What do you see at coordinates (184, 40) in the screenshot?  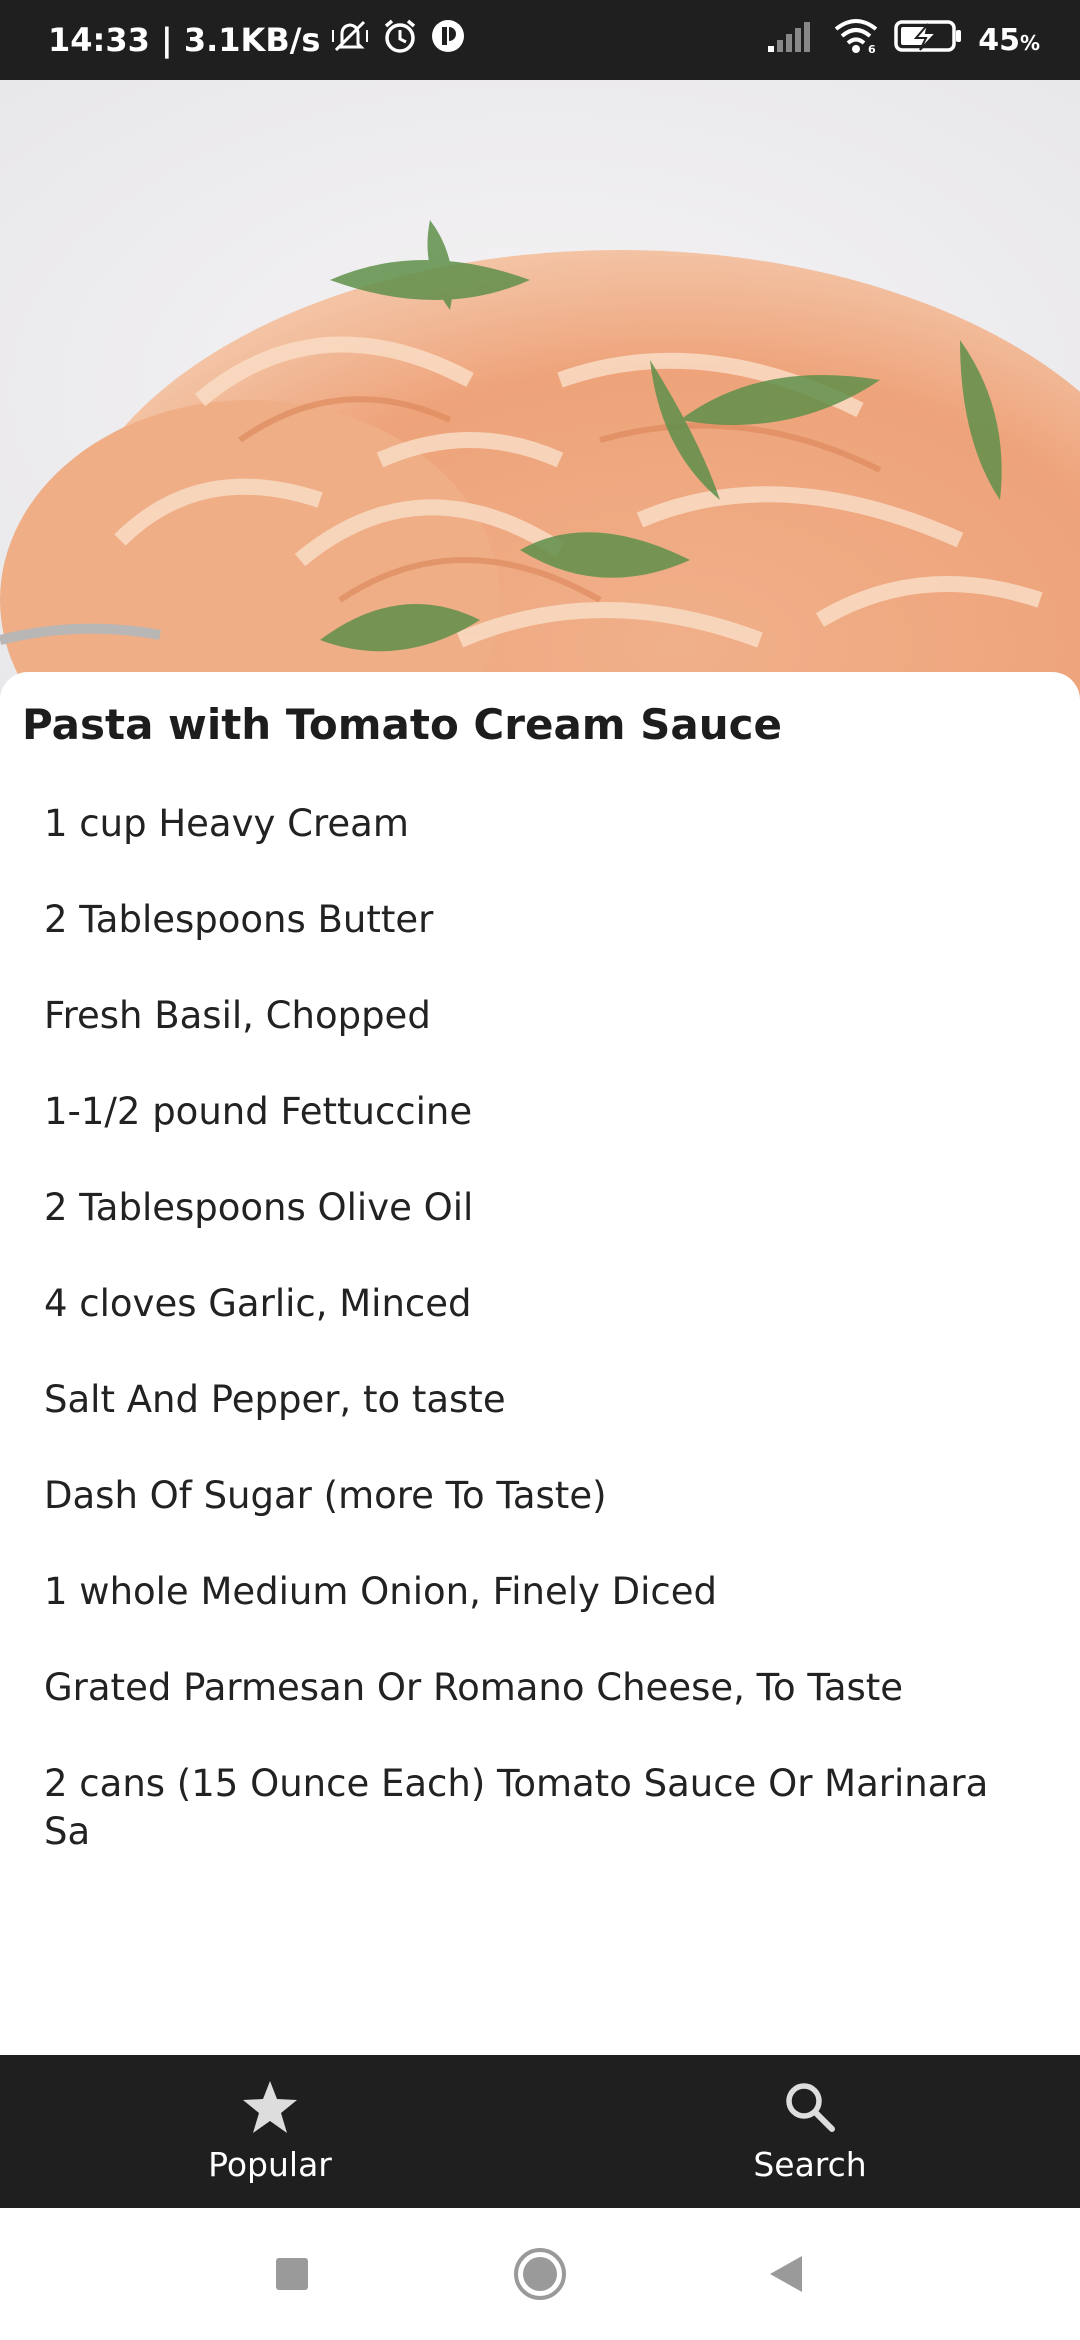 I see `status-time: 14:33 | 3.1KB/s` at bounding box center [184, 40].